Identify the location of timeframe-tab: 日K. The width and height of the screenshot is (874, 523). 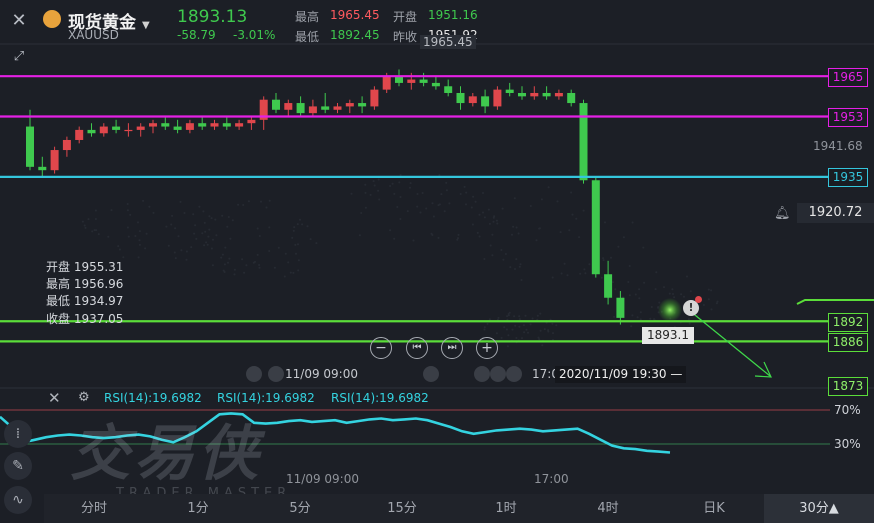
(714, 508).